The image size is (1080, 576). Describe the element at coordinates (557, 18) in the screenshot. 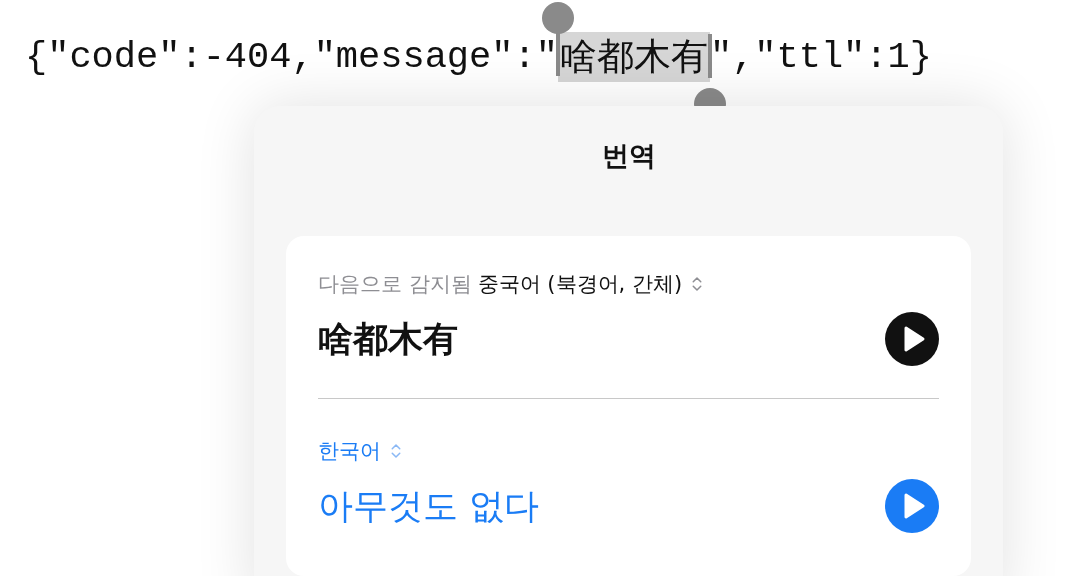

I see `selection-handle` at that location.